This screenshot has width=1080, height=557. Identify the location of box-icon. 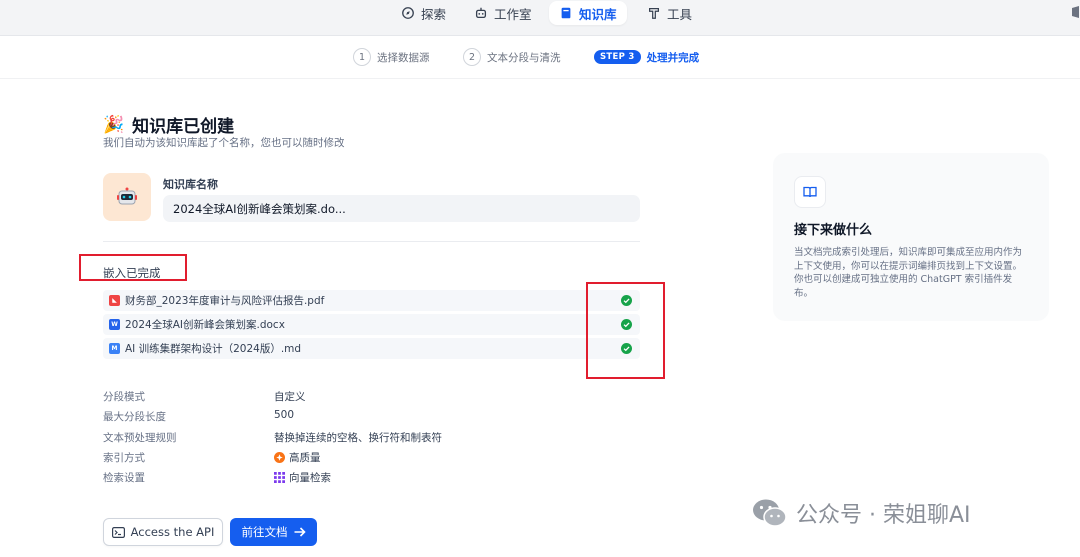
(1075, 12).